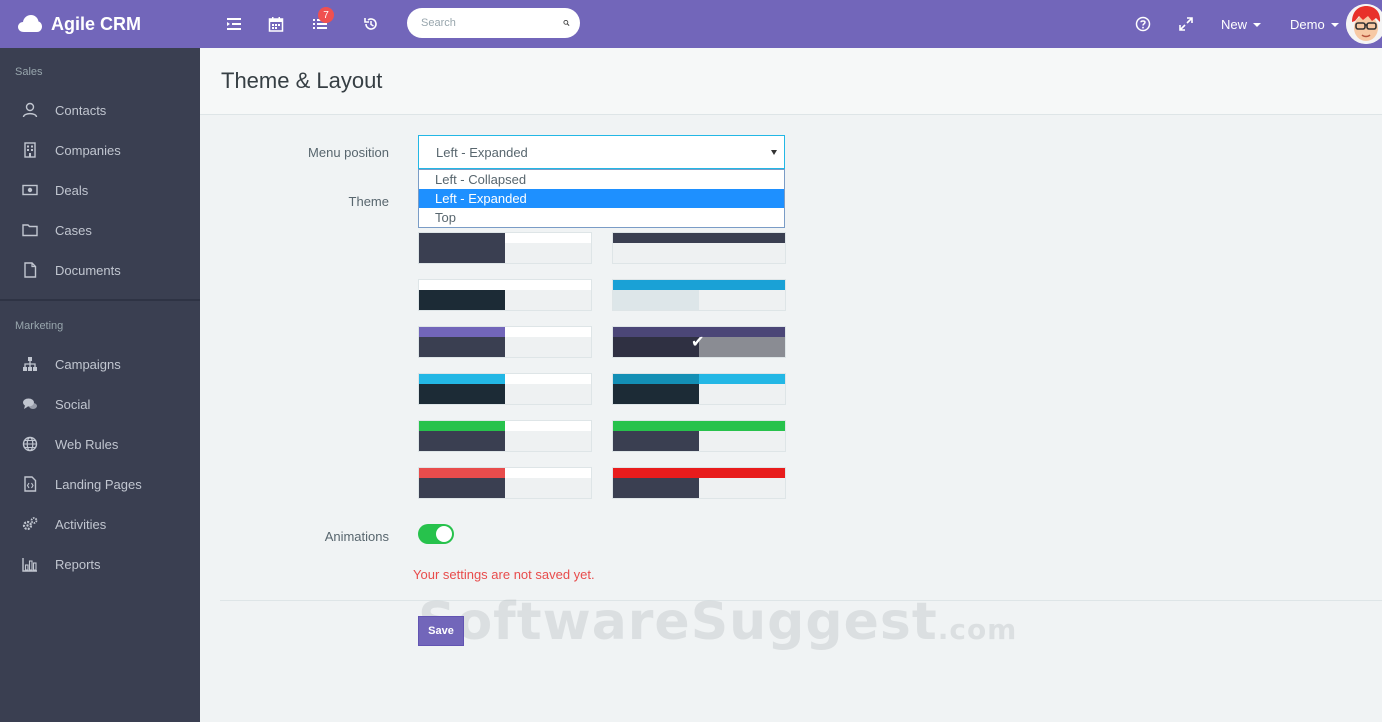 The width and height of the screenshot is (1382, 722). Describe the element at coordinates (348, 152) in the screenshot. I see `menu-position-label: Menu position` at that location.